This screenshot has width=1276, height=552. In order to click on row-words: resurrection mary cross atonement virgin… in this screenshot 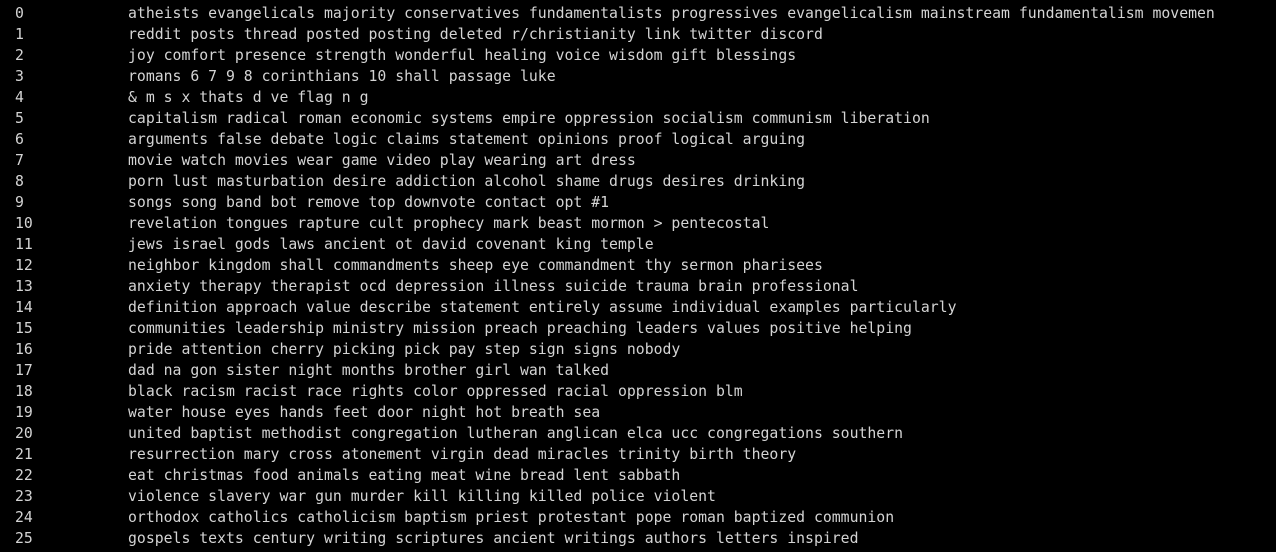, I will do `click(462, 454)`.